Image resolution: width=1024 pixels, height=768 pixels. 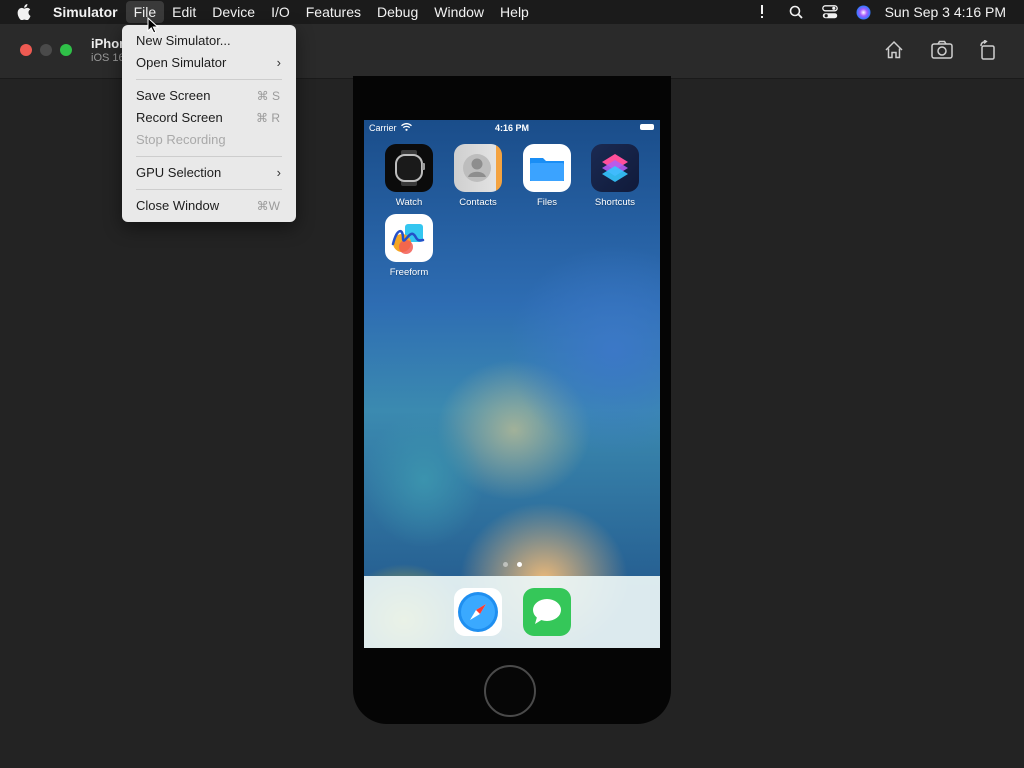 I want to click on menu-item-save-screen: Save Screen ⌘ S, so click(x=209, y=96).